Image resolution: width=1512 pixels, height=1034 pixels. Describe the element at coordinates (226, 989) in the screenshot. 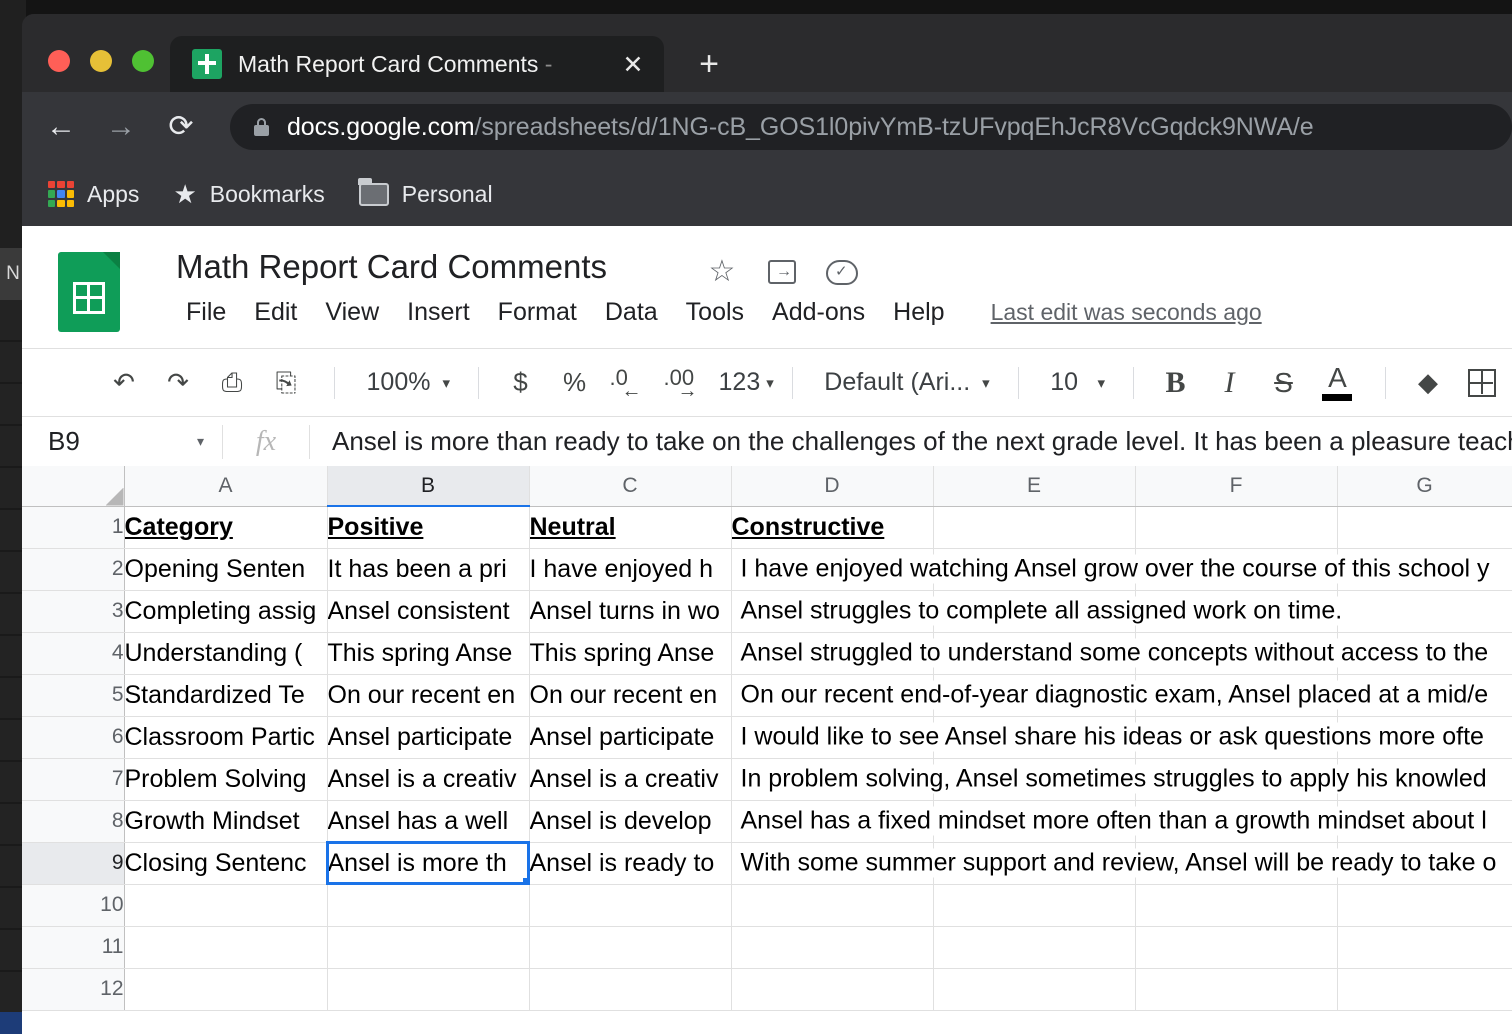

I see `cell-a12` at that location.